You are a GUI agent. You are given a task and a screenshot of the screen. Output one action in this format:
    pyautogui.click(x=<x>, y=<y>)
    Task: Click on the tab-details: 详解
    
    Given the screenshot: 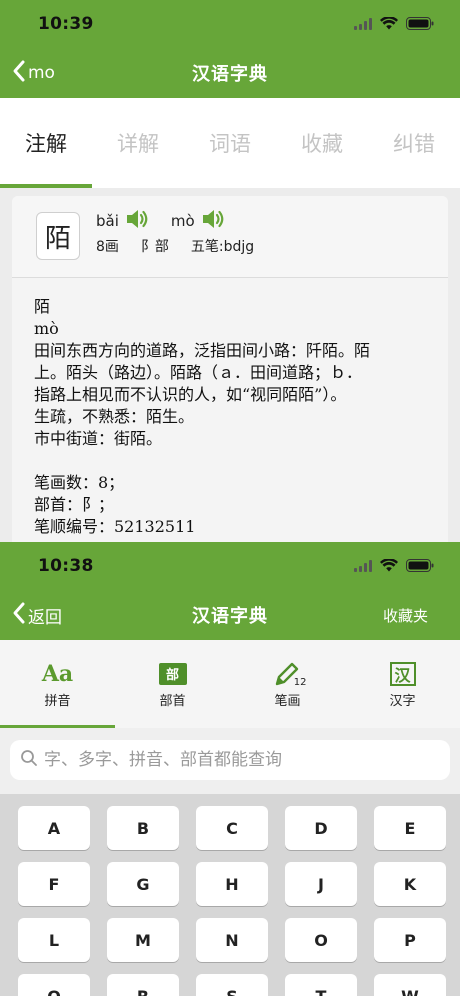 What is the action you would take?
    pyautogui.click(x=138, y=143)
    